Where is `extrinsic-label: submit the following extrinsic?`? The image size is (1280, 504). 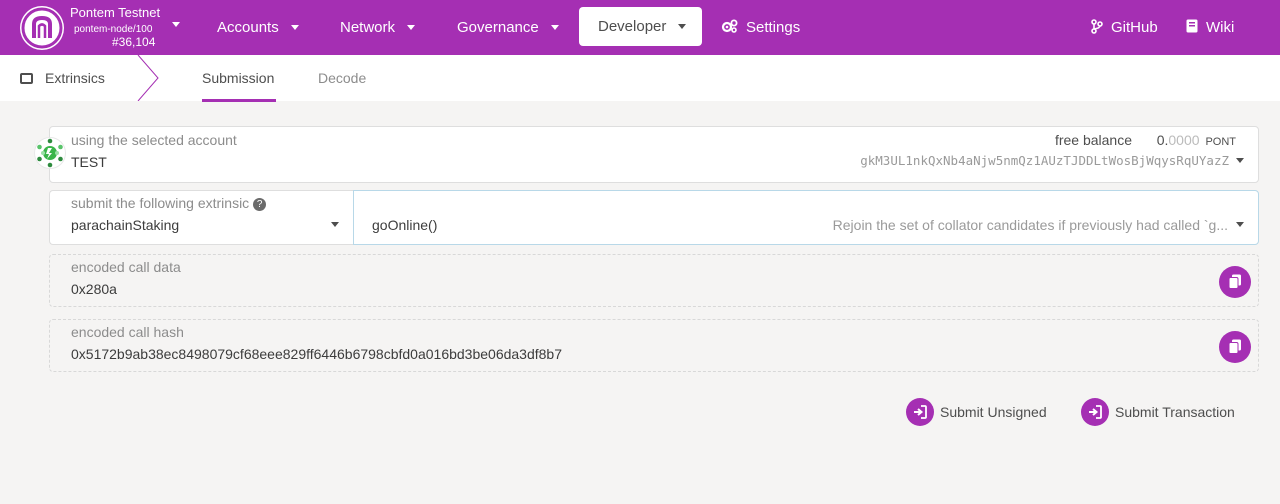
extrinsic-label: submit the following extrinsic? is located at coordinates (169, 203).